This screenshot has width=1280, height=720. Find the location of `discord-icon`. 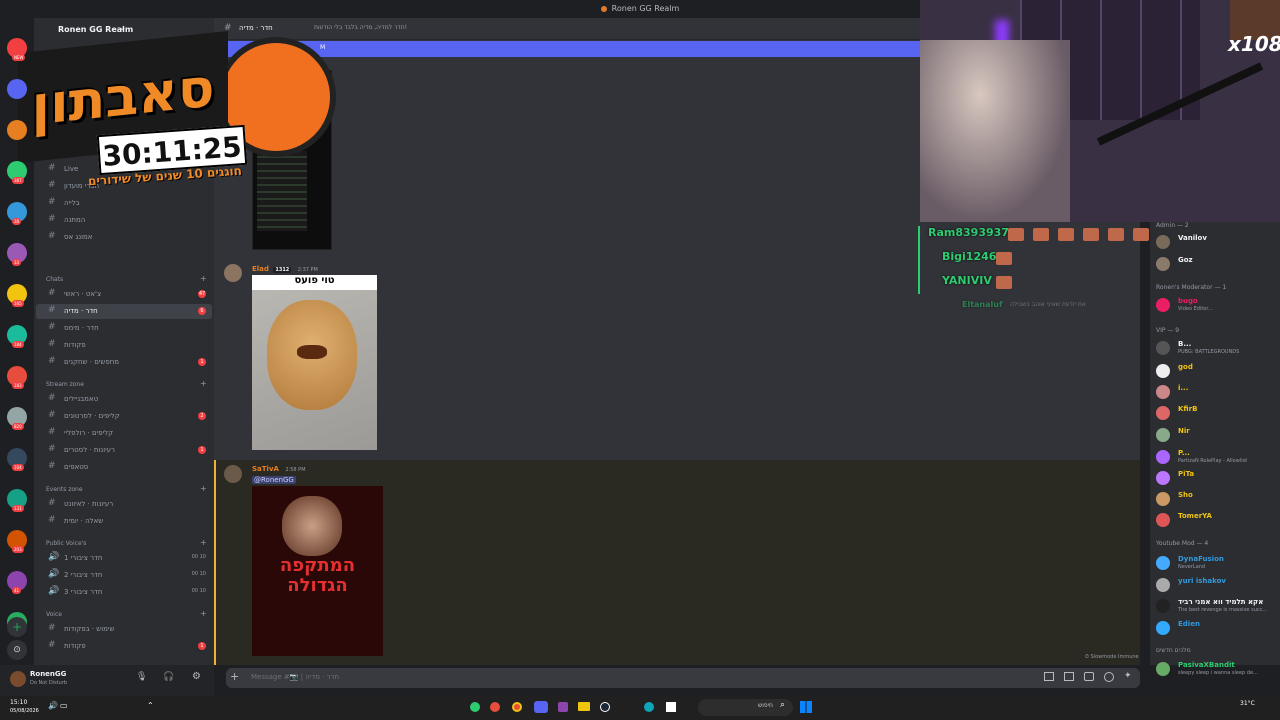

discord-icon is located at coordinates (541, 707).